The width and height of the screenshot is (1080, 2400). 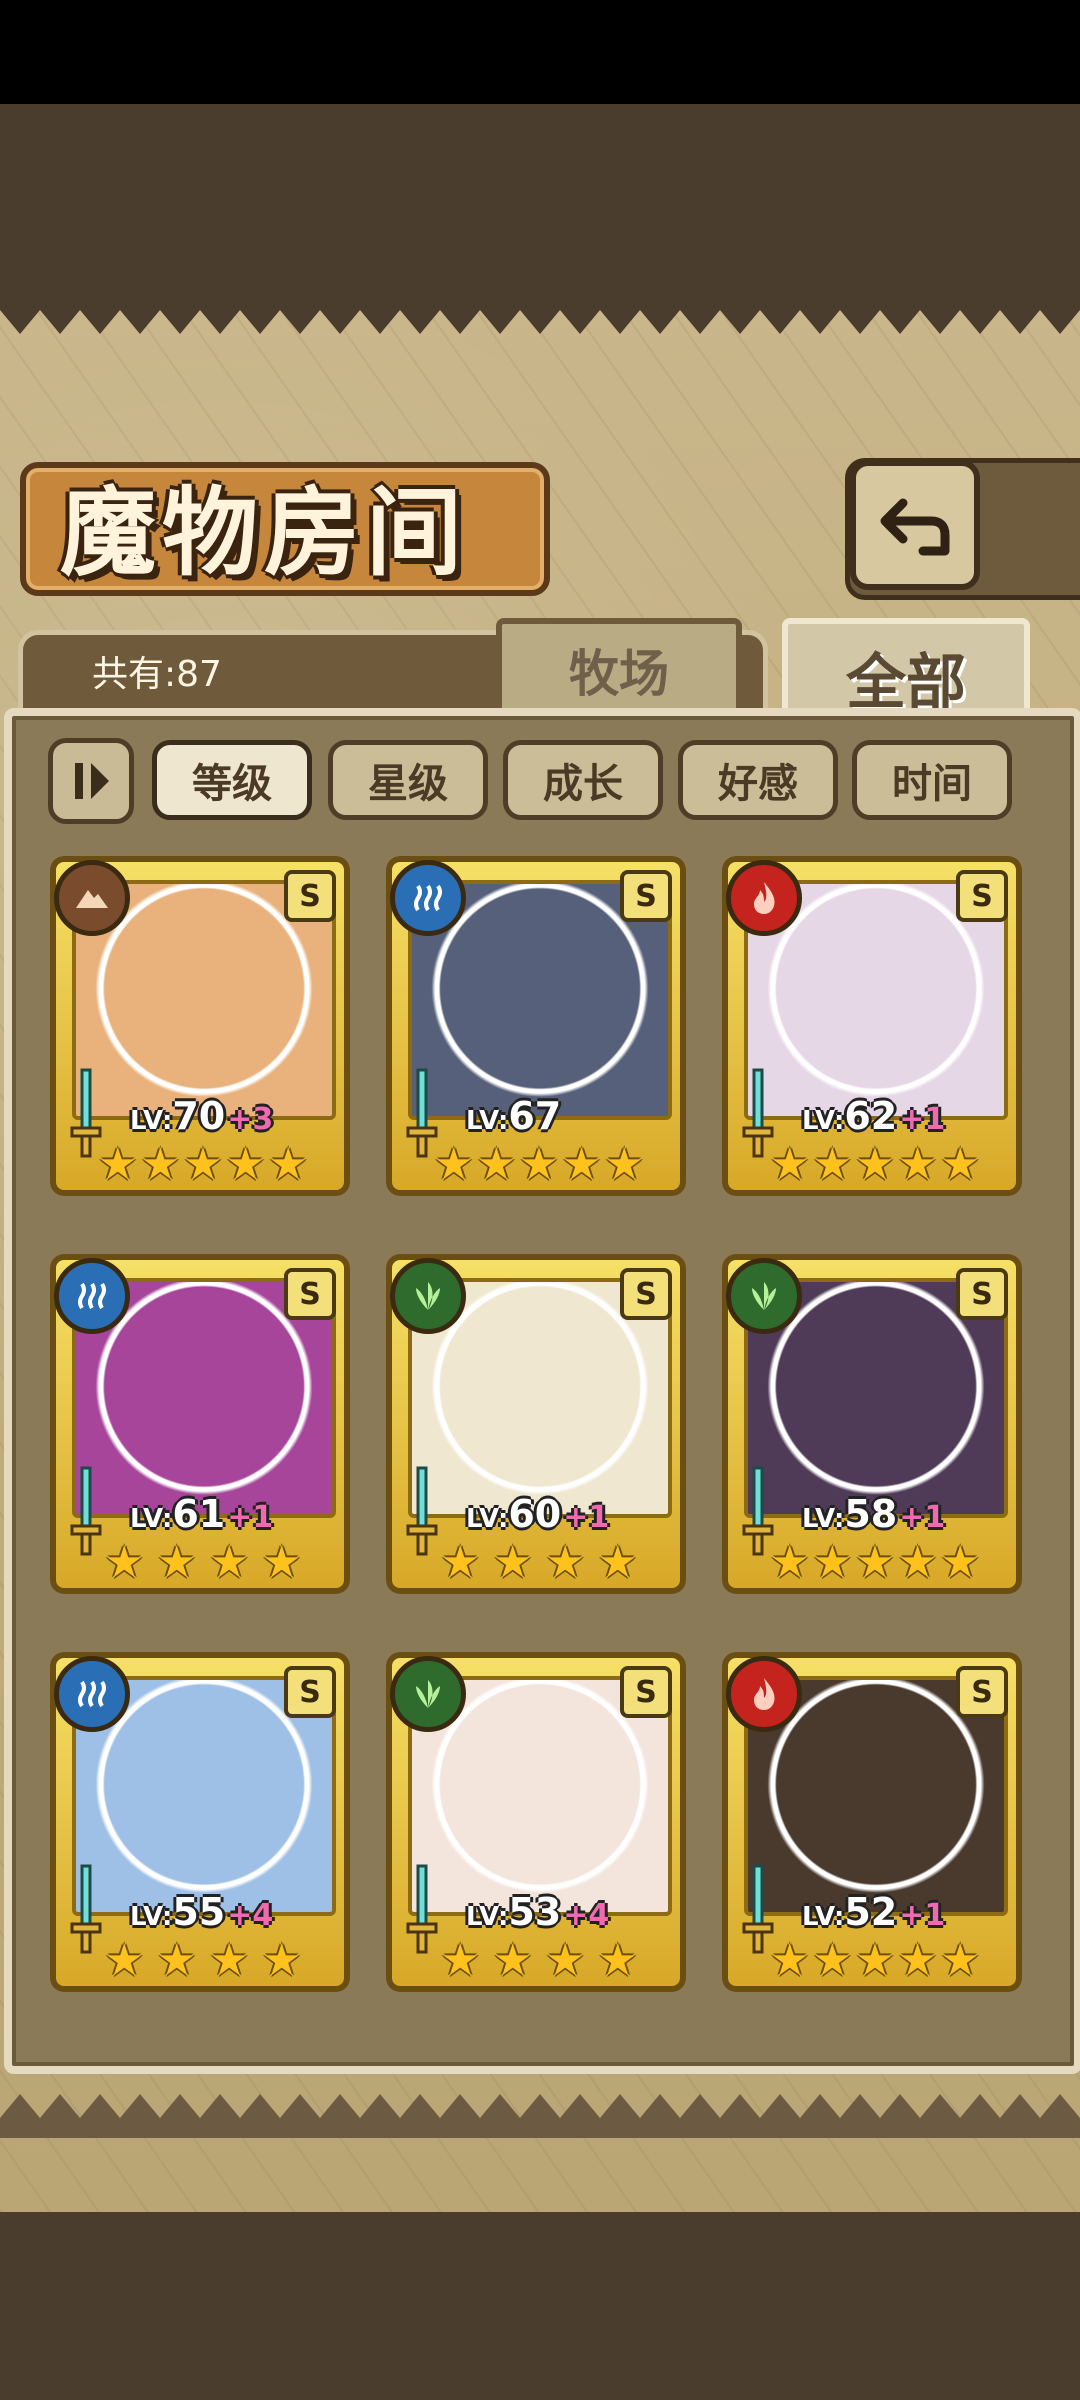 I want to click on earth-mountain-icon, so click(x=92, y=898).